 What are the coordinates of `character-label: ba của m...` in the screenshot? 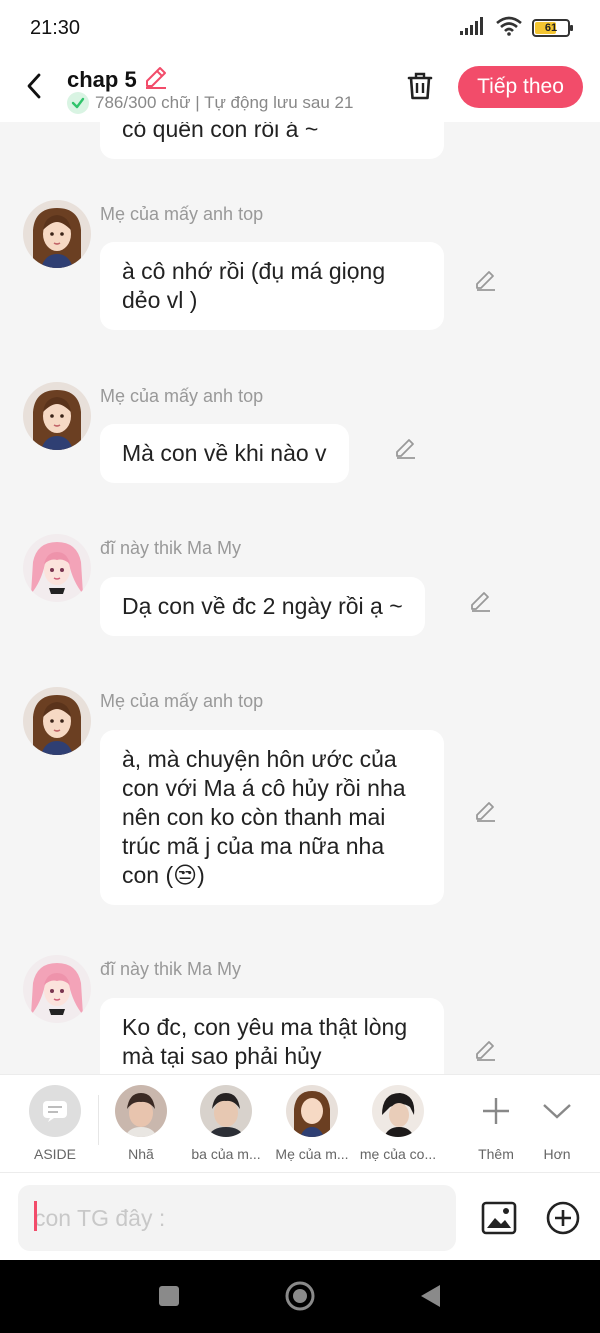 It's located at (226, 1154).